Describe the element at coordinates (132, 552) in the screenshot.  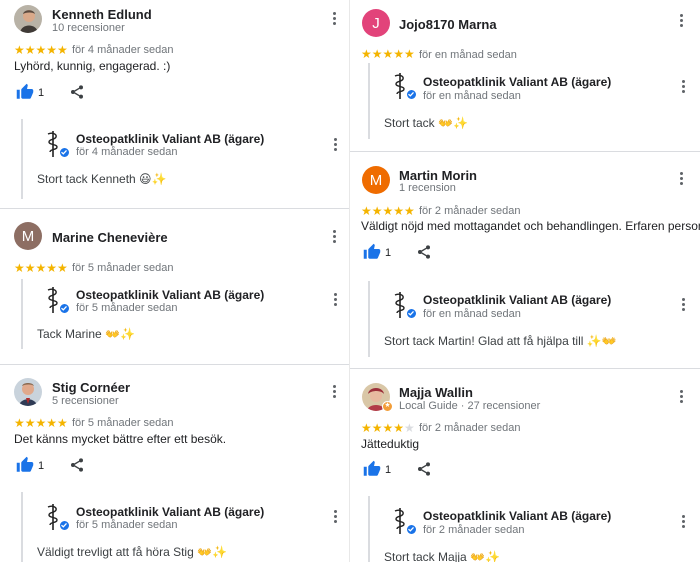
I see `reply-text: Väldigt trevligt att få höra Stig 👐✨` at that location.